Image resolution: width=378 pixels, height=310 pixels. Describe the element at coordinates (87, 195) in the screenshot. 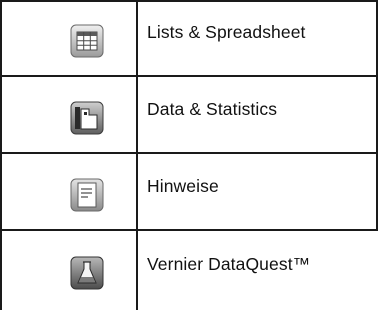

I see `notes-icon` at that location.